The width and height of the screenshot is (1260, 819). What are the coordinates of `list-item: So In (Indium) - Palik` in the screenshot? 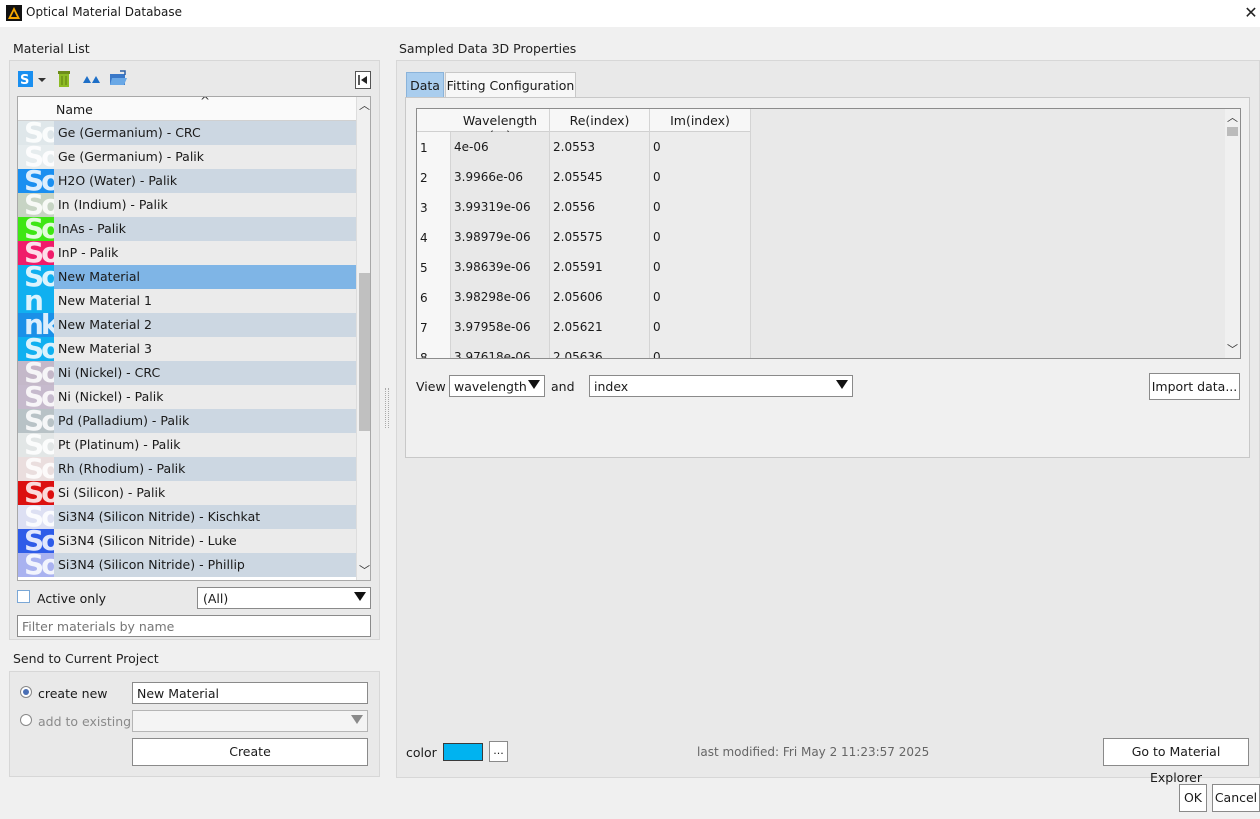 It's located at (187, 205).